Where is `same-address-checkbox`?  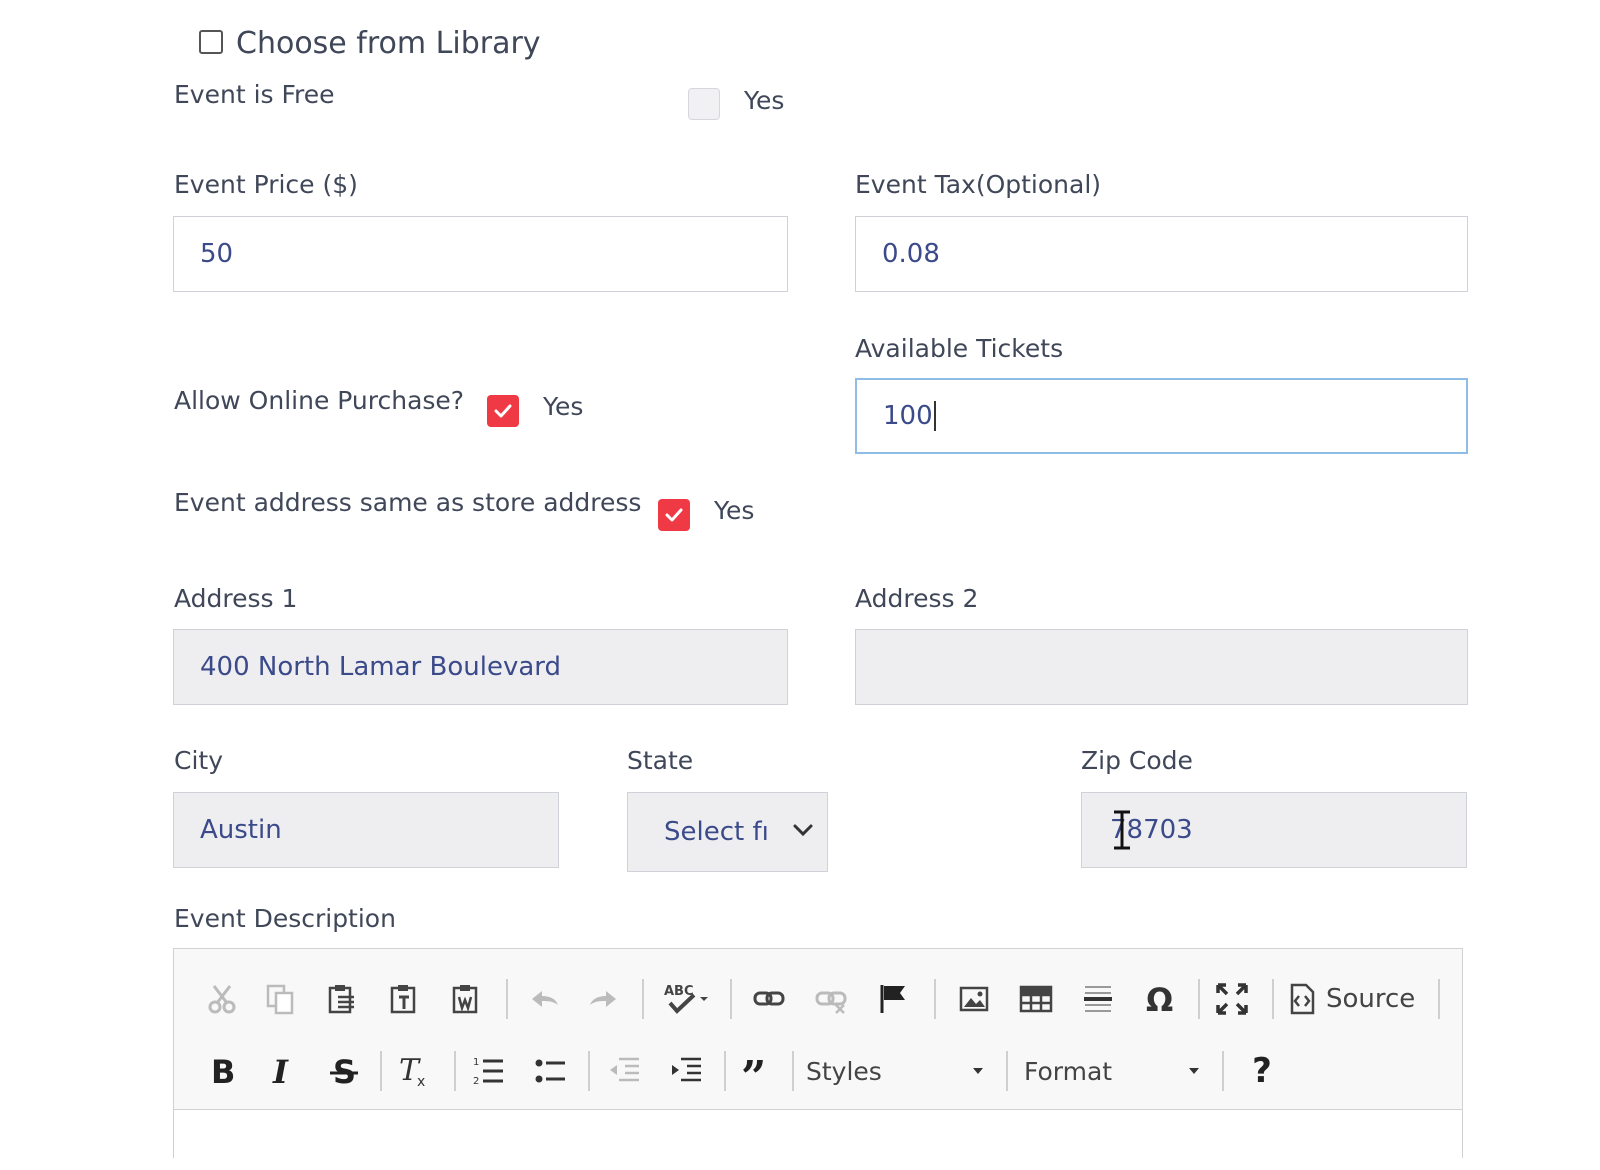
same-address-checkbox is located at coordinates (674, 515).